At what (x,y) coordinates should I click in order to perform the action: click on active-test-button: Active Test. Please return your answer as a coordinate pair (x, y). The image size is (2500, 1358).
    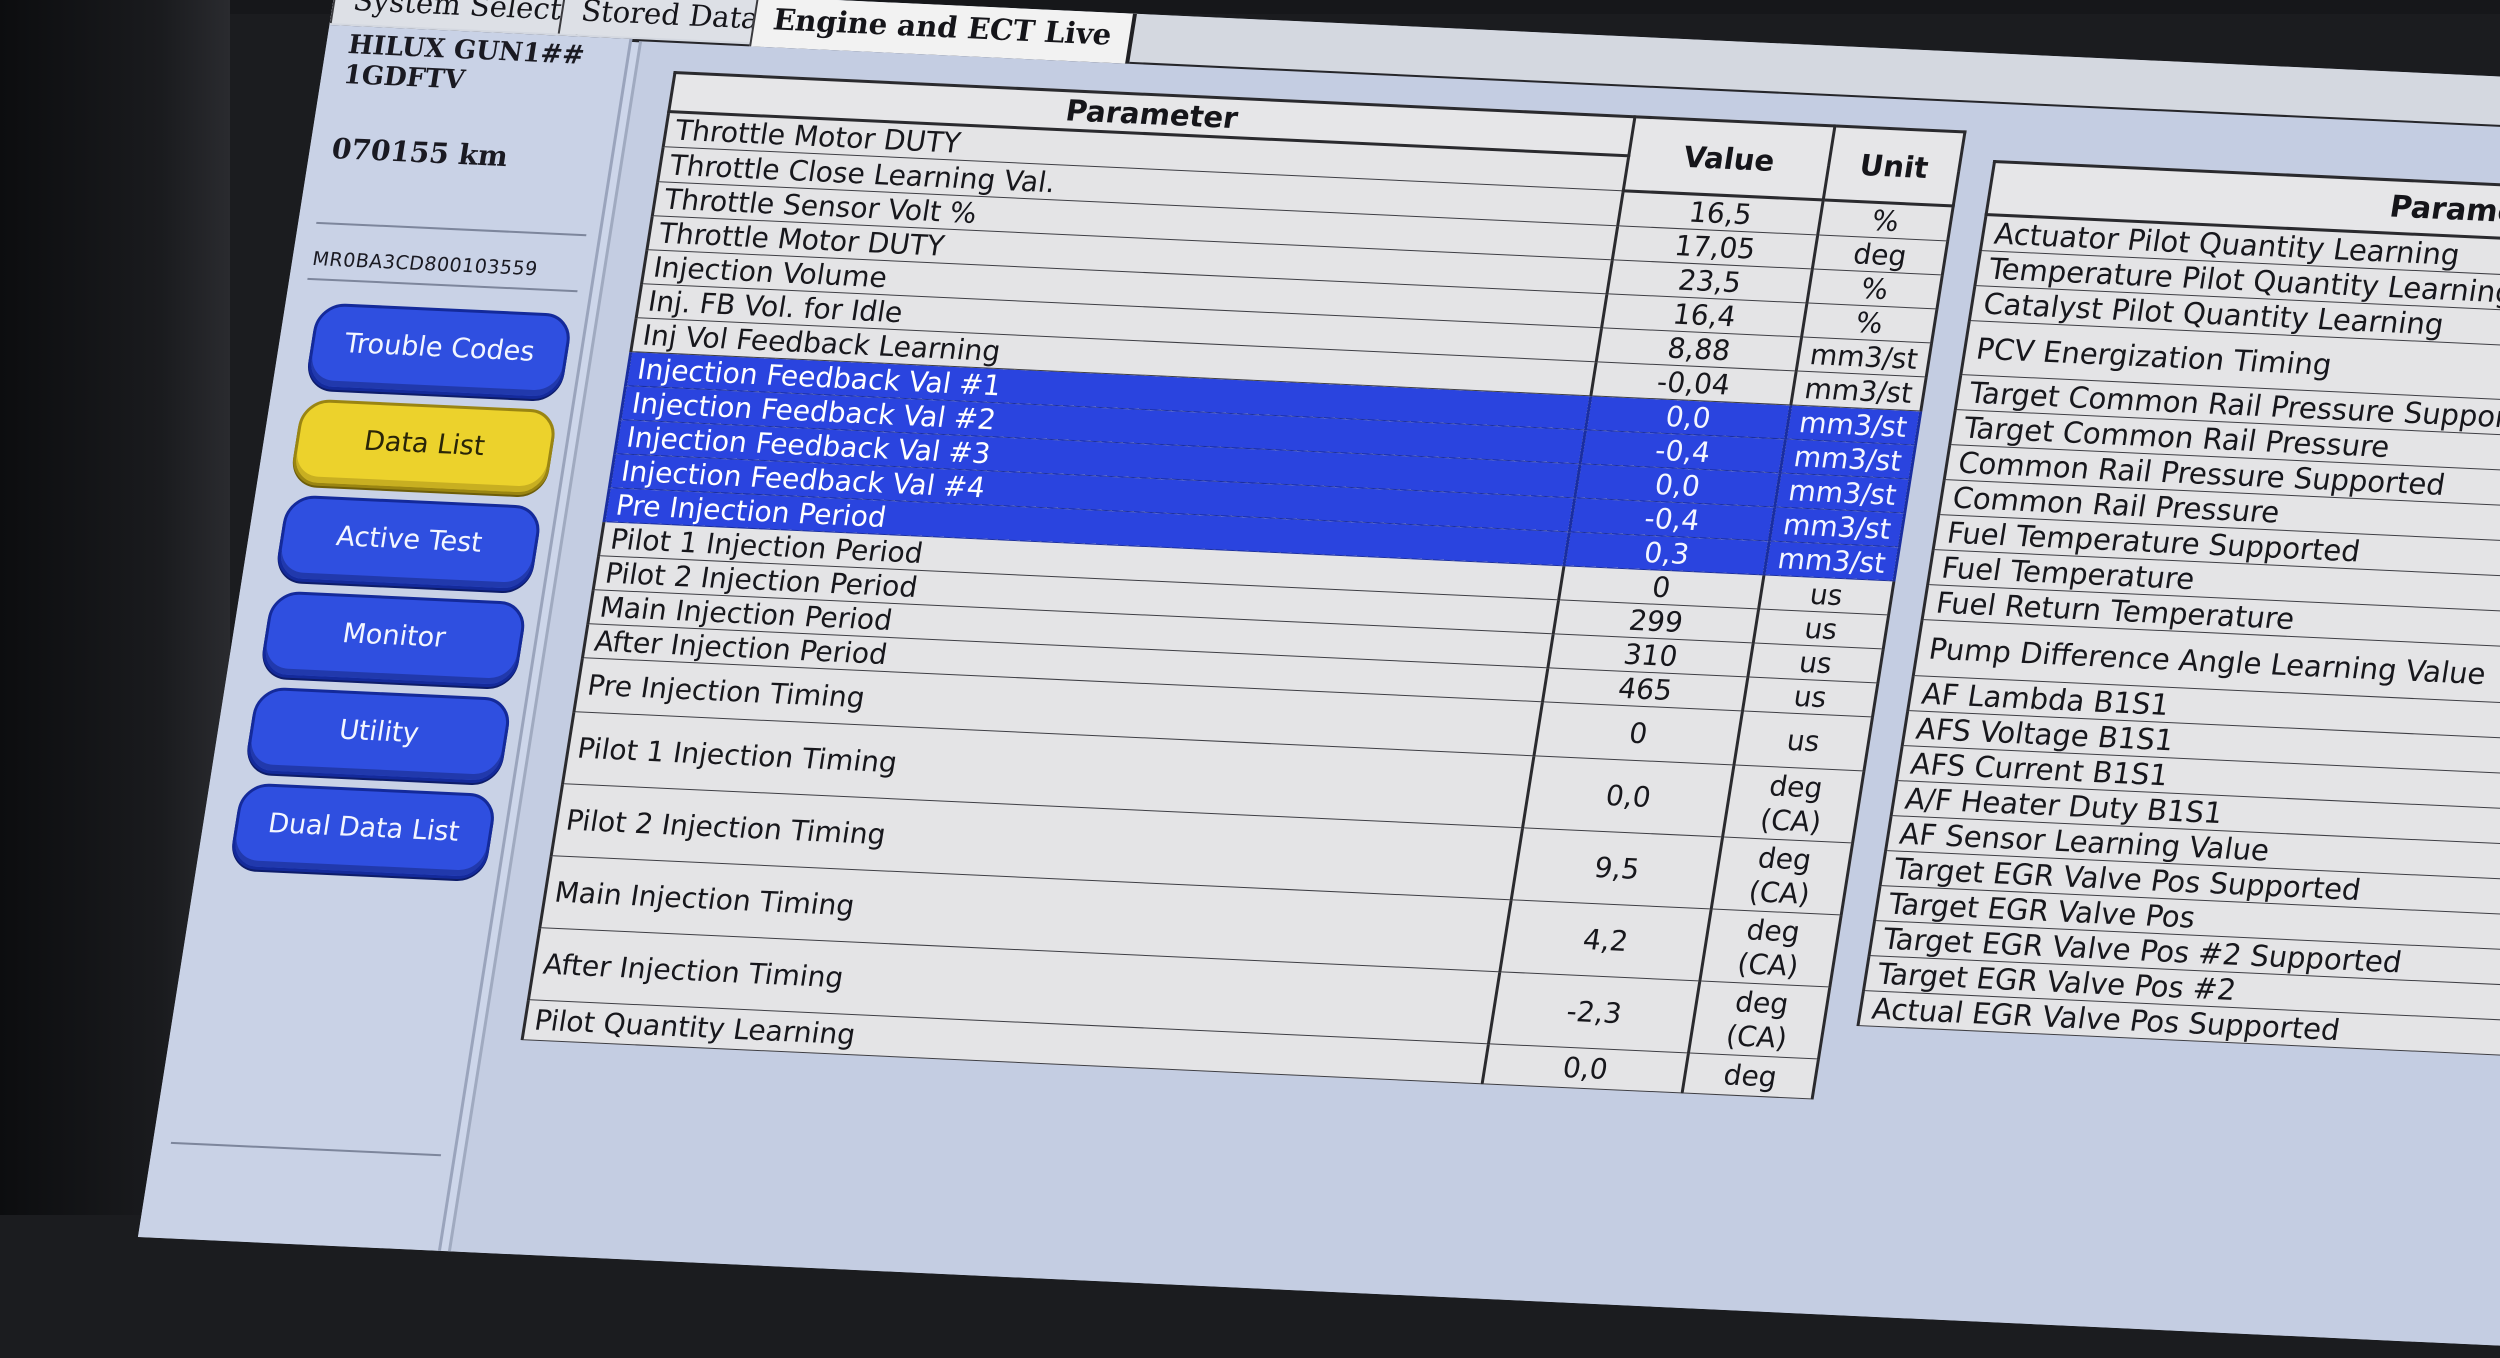
    Looking at the image, I should click on (408, 543).